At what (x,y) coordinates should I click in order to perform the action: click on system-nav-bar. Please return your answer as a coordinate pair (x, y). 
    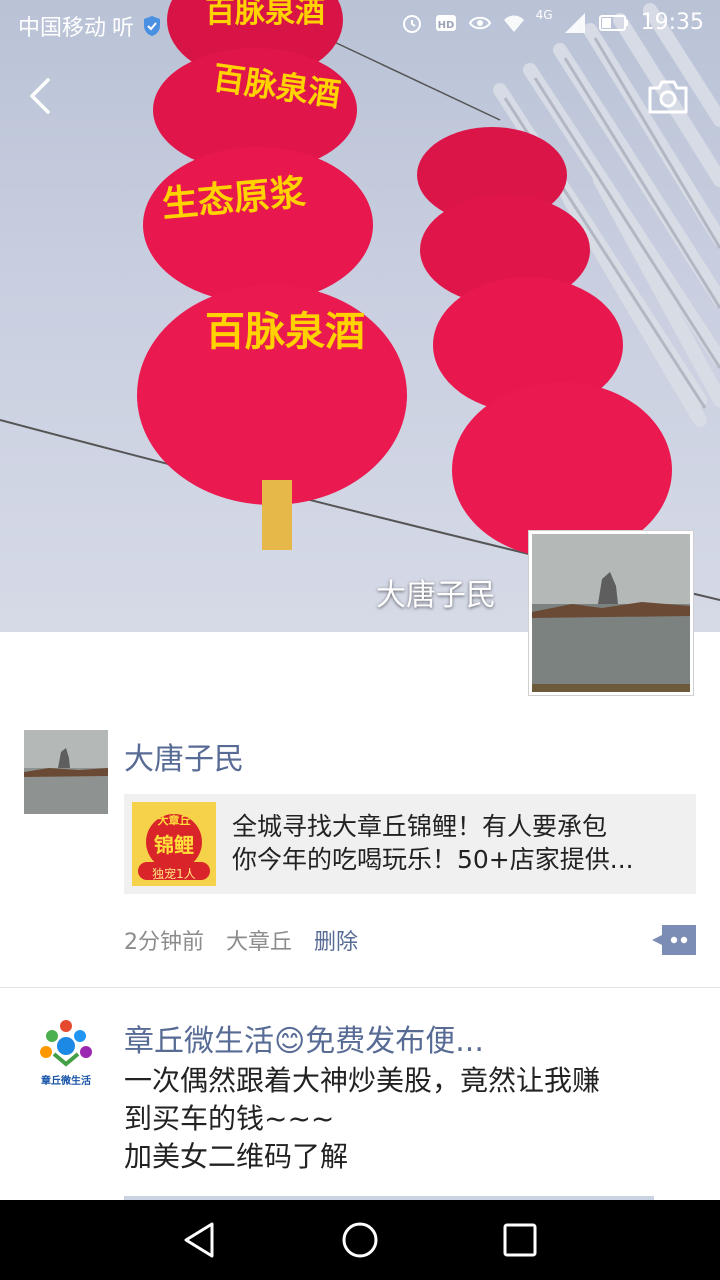
    Looking at the image, I should click on (360, 1240).